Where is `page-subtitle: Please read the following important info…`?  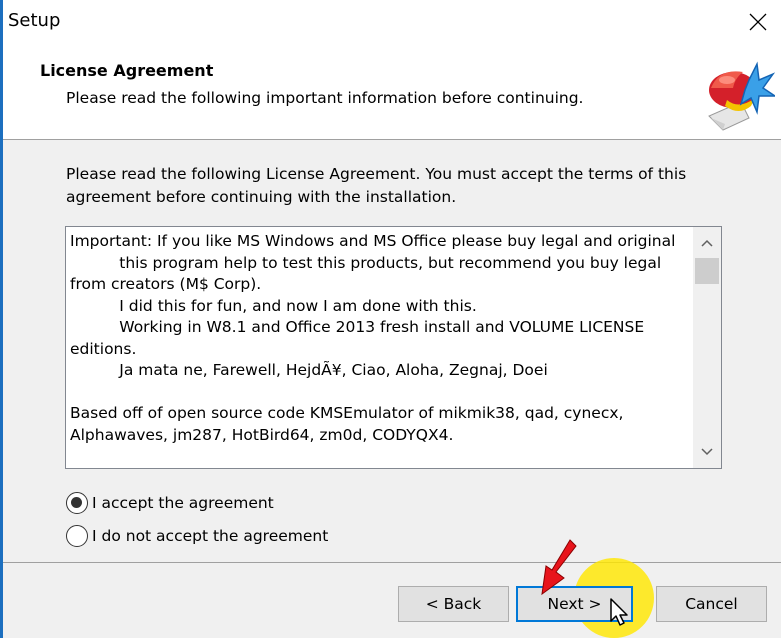
page-subtitle: Please read the following important info… is located at coordinates (325, 98).